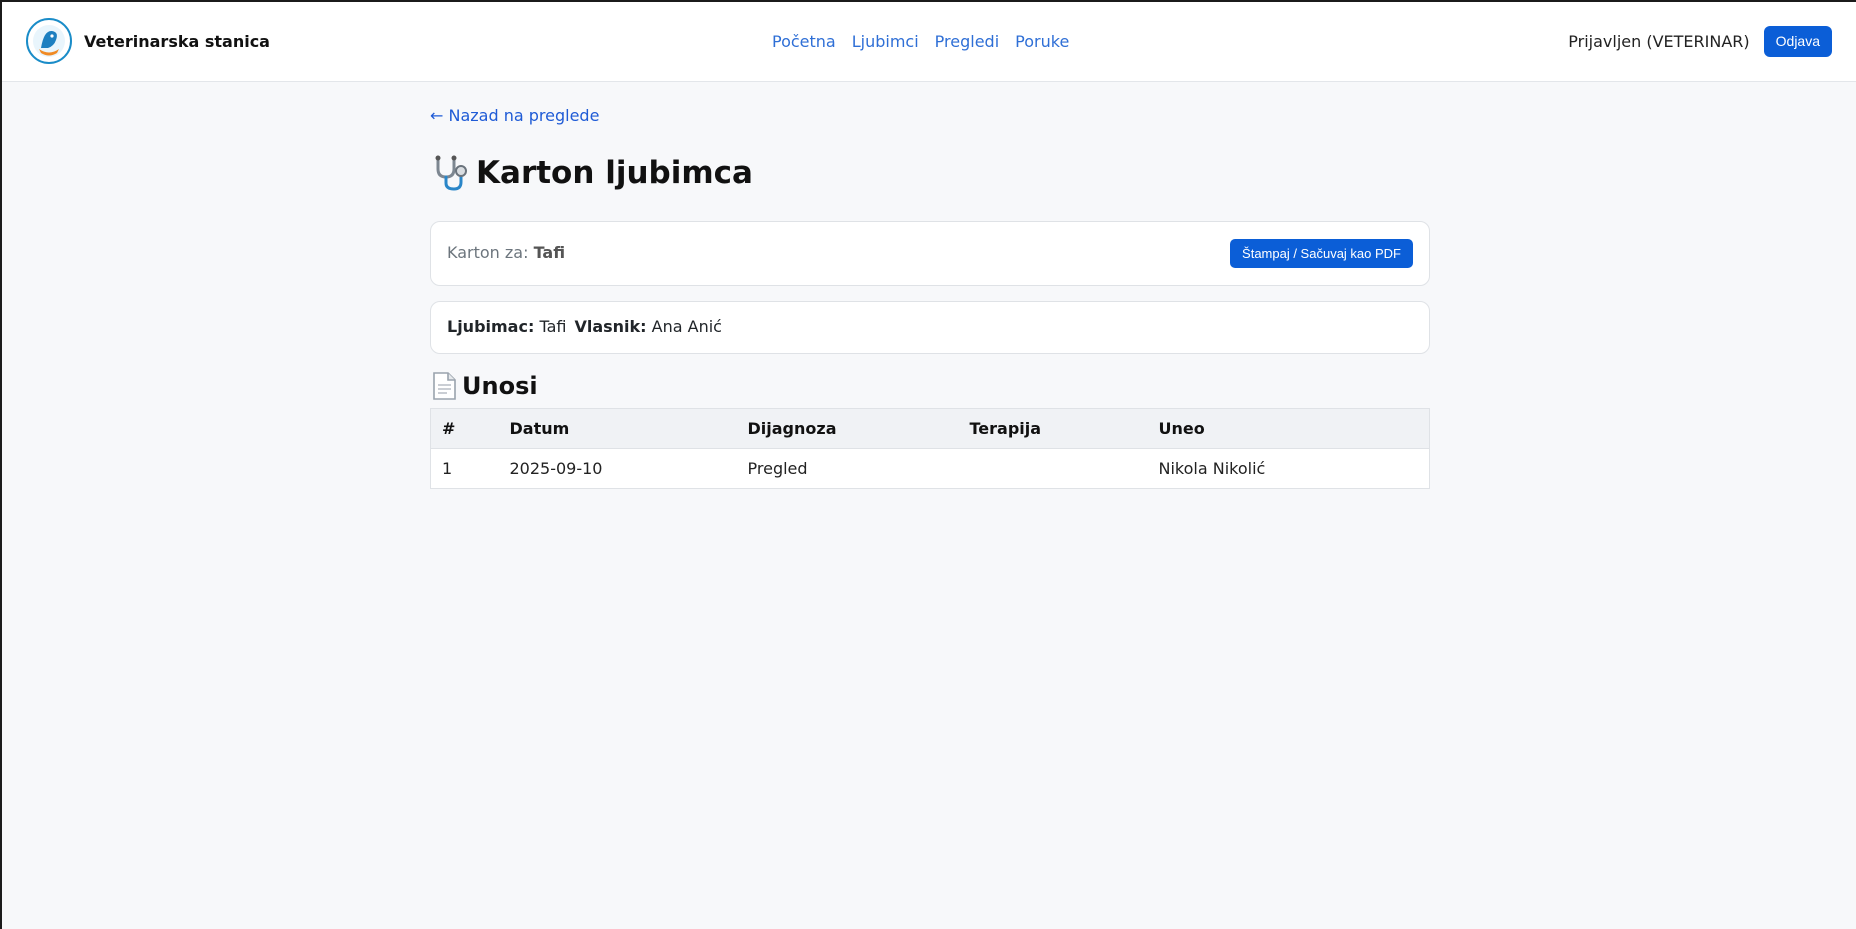 The height and width of the screenshot is (929, 1856). Describe the element at coordinates (1288, 428) in the screenshot. I see `column-header-entered-by: Uneo` at that location.